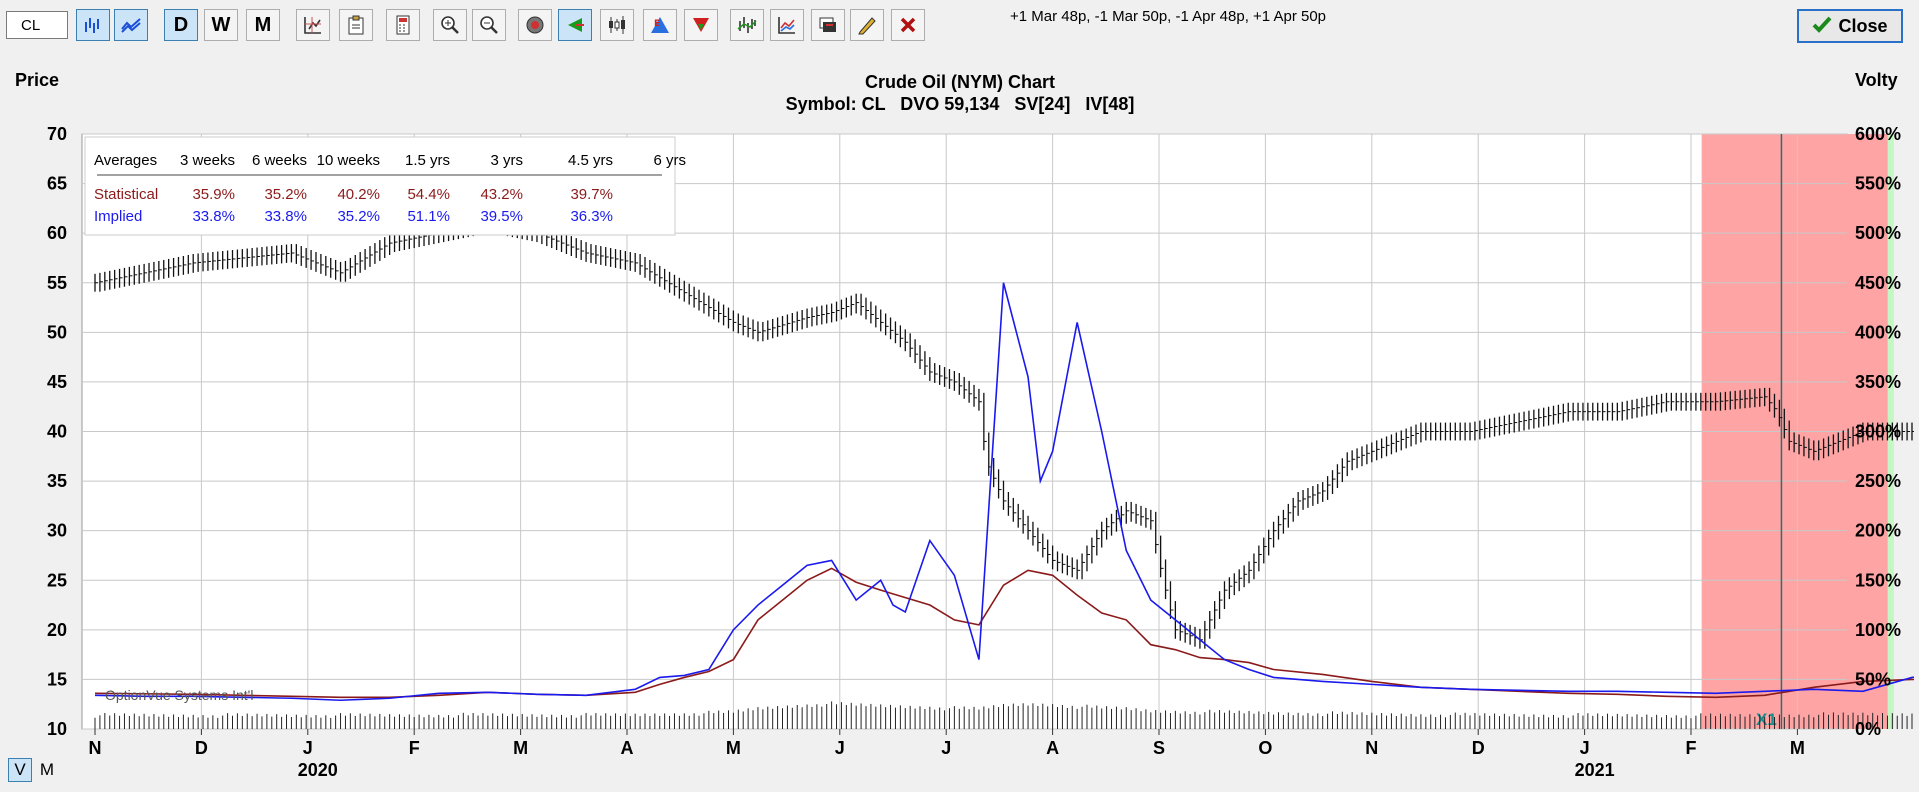 The height and width of the screenshot is (792, 1919). Describe the element at coordinates (93, 25) in the screenshot. I see `bar-chart-icon` at that location.